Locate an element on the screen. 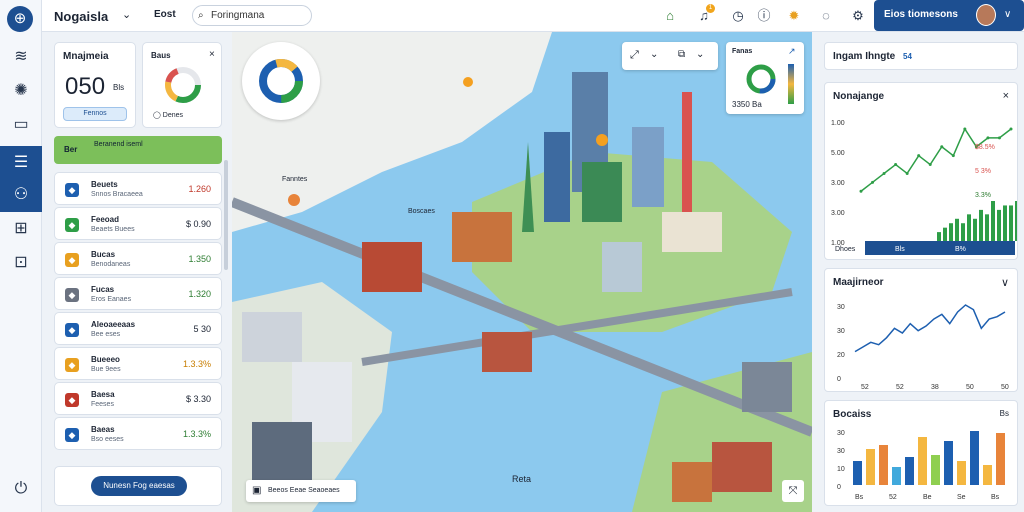 Image resolution: width=1024 pixels, height=512 pixels. zoom-icon: ⤧ is located at coordinates (793, 491).